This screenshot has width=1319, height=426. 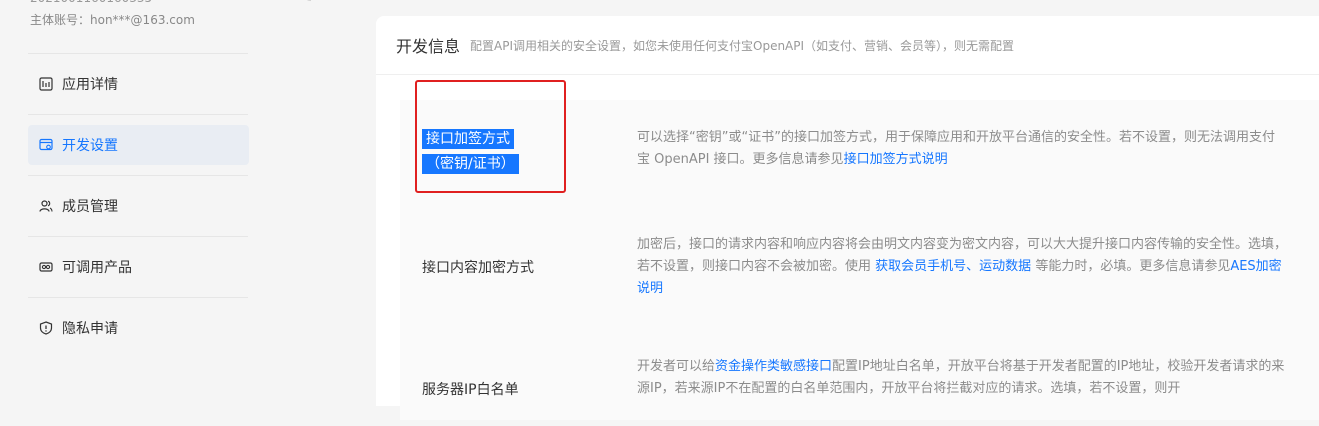 I want to click on row-label-encryption: 接口内容加密方式, so click(x=478, y=268).